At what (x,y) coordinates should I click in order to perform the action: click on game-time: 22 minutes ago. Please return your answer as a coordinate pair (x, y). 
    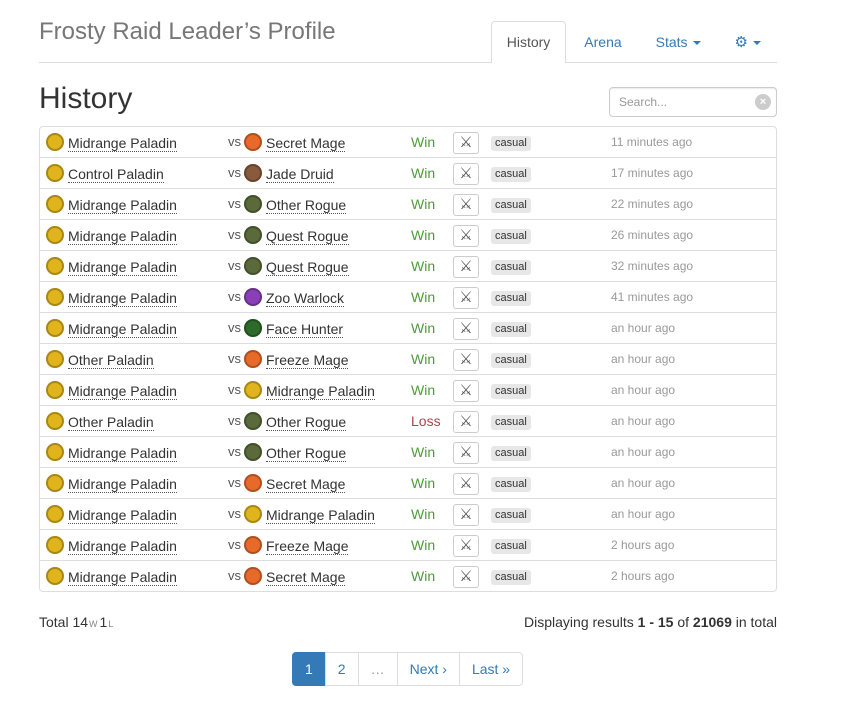
    Looking at the image, I should click on (652, 204).